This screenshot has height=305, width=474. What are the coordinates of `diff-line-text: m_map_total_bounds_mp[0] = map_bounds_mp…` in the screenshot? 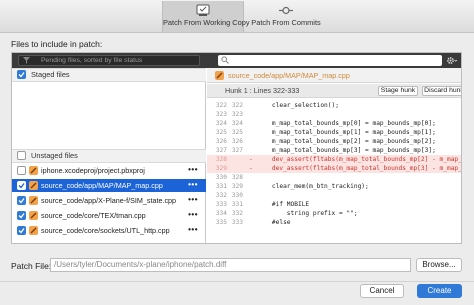 It's located at (346, 123).